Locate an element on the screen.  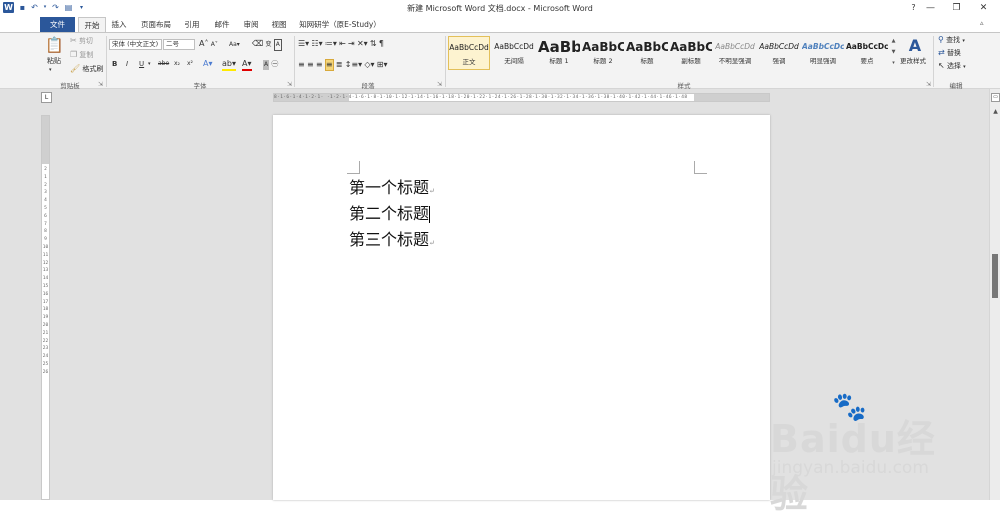
paste-icon: 📋 is located at coordinates (54, 45).